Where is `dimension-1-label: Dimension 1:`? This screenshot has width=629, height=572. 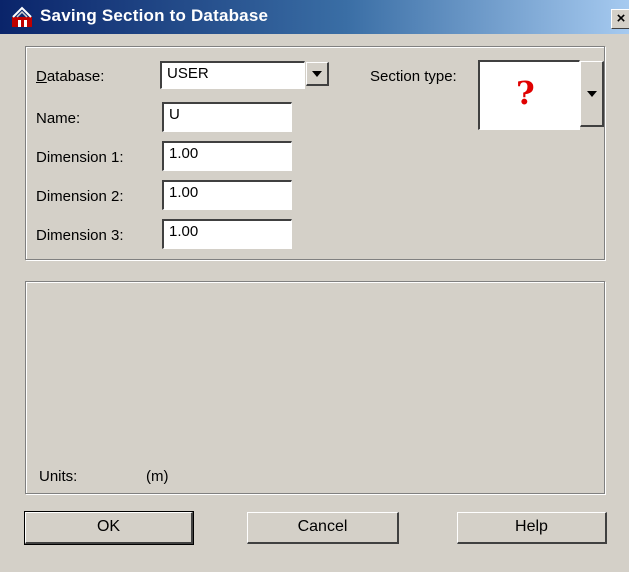 dimension-1-label: Dimension 1: is located at coordinates (80, 157).